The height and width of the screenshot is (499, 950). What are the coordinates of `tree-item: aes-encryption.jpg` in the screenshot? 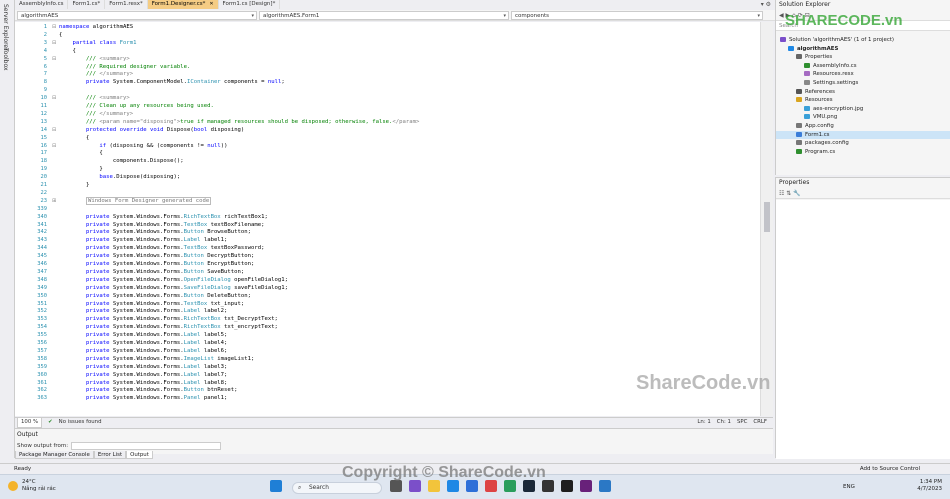 It's located at (863, 109).